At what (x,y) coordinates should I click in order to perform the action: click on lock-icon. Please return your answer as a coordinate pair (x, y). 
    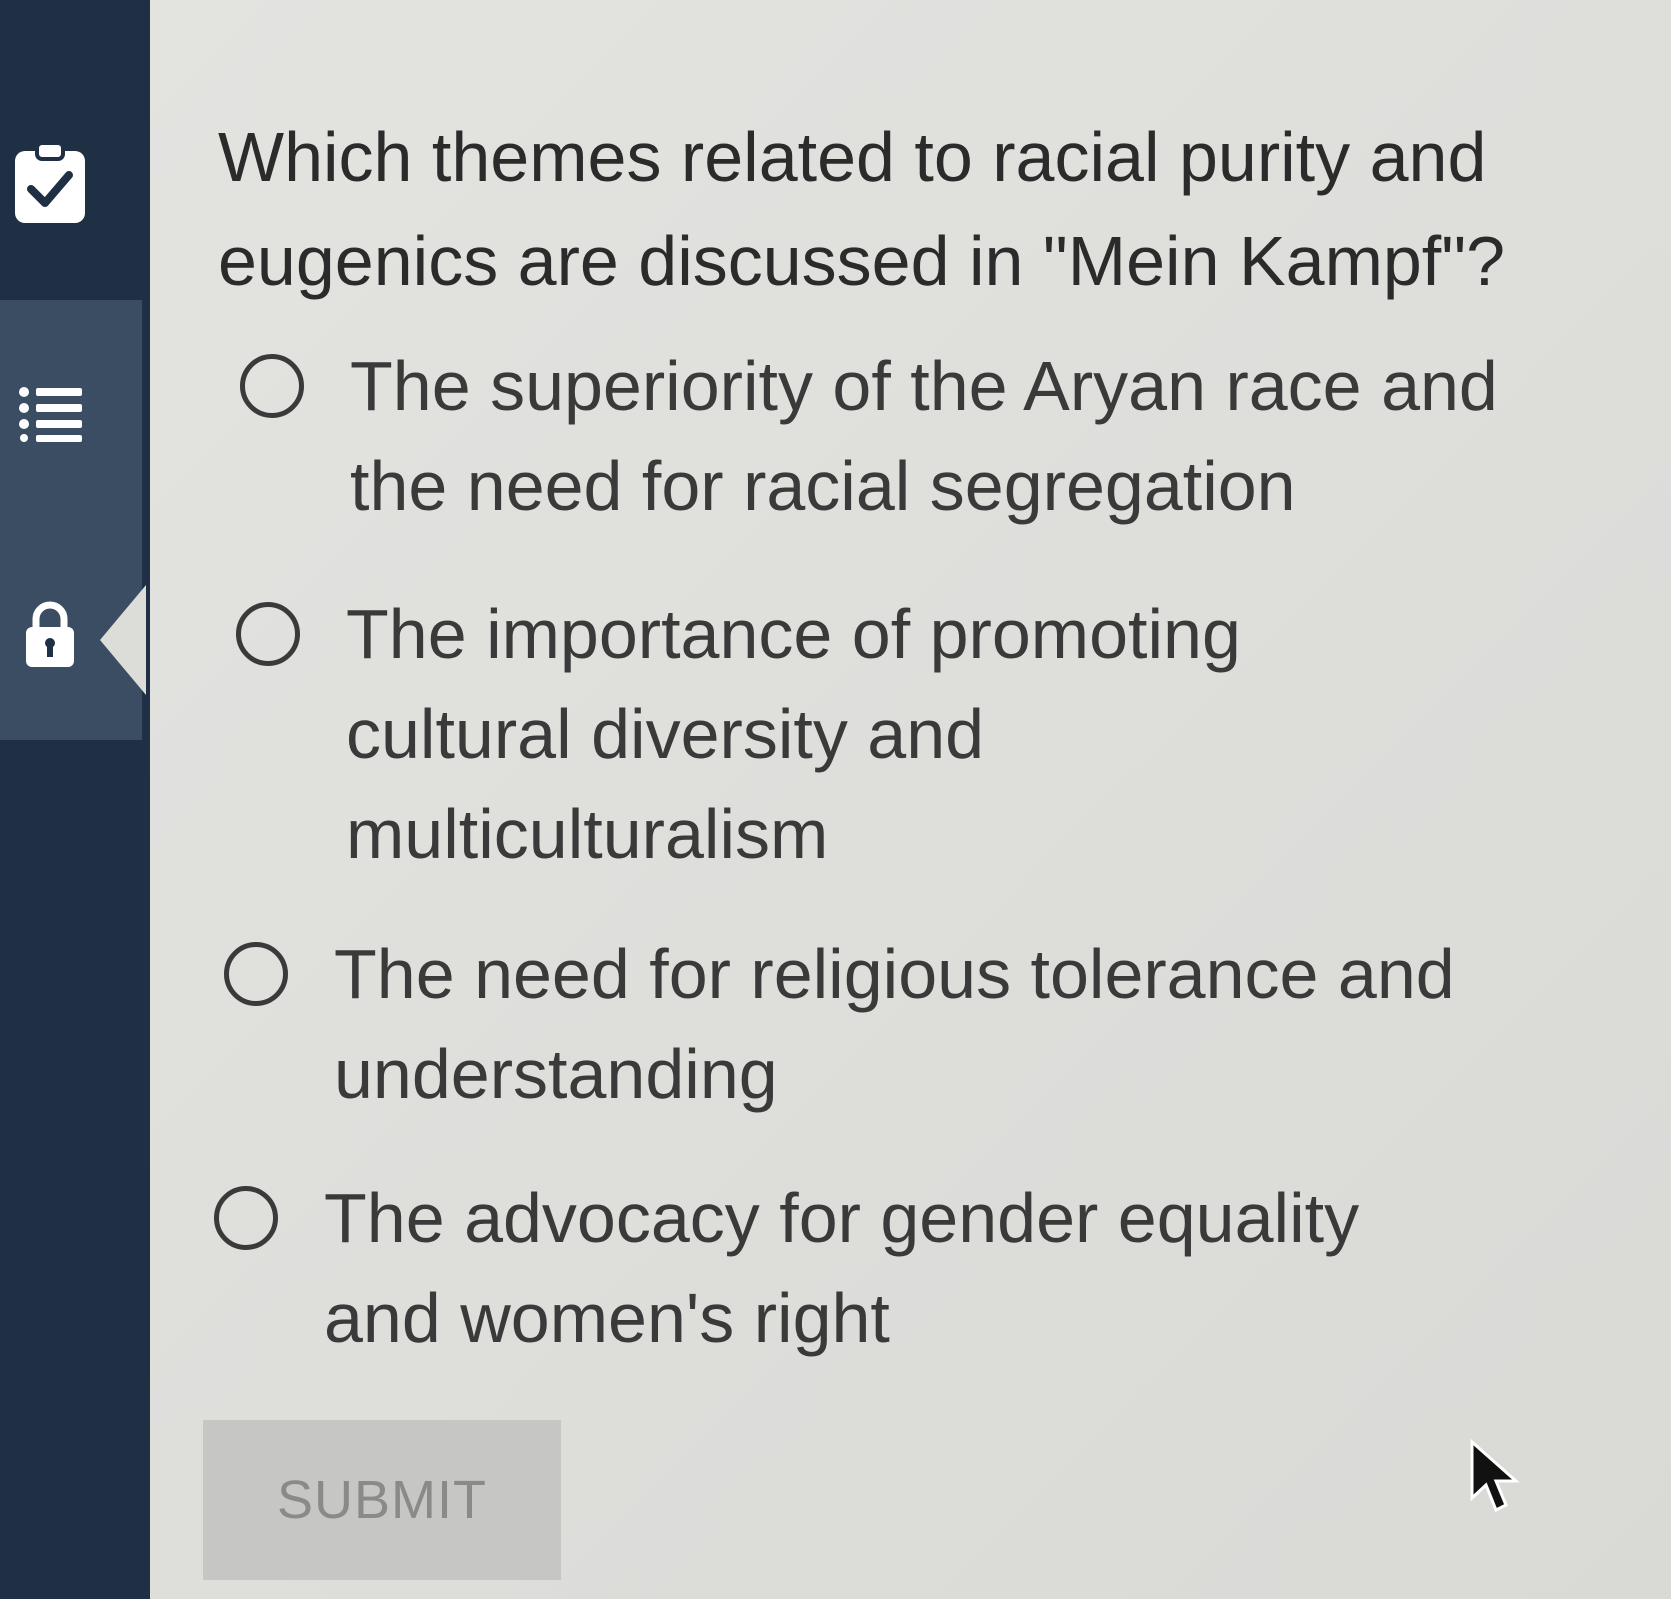
    Looking at the image, I should click on (50, 634).